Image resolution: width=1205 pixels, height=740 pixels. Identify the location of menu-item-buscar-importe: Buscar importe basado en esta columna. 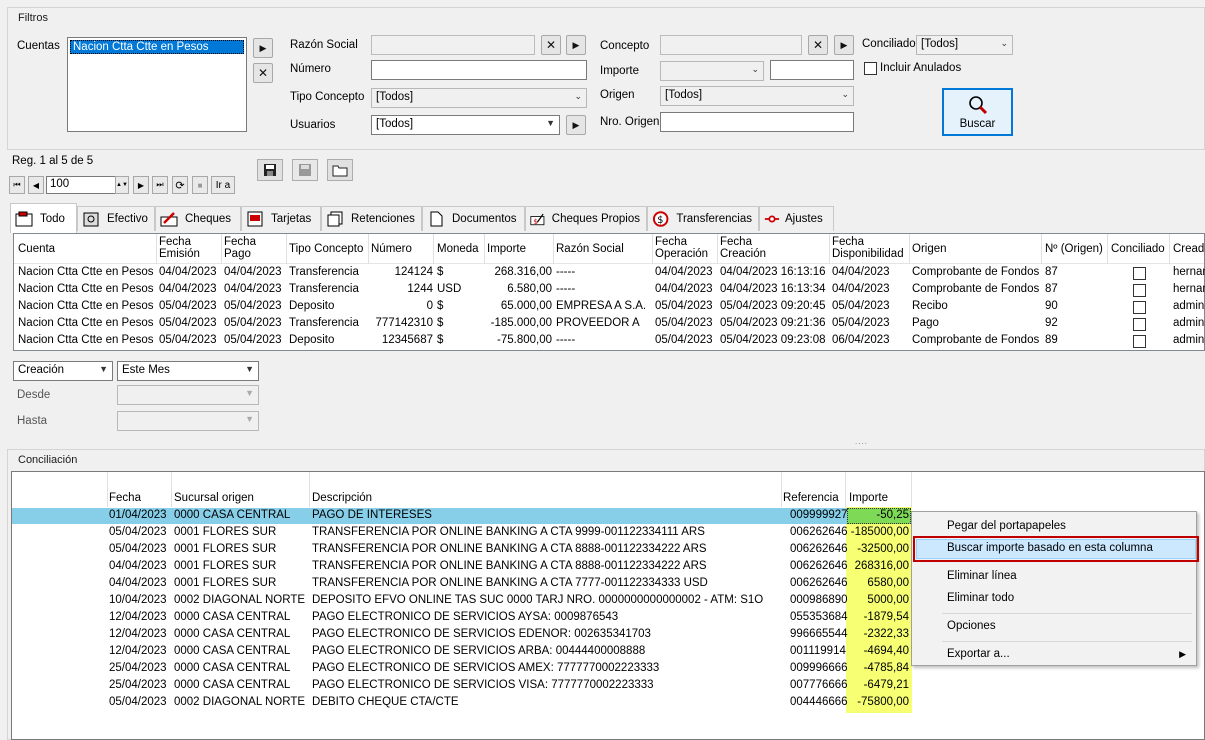
(1056, 549).